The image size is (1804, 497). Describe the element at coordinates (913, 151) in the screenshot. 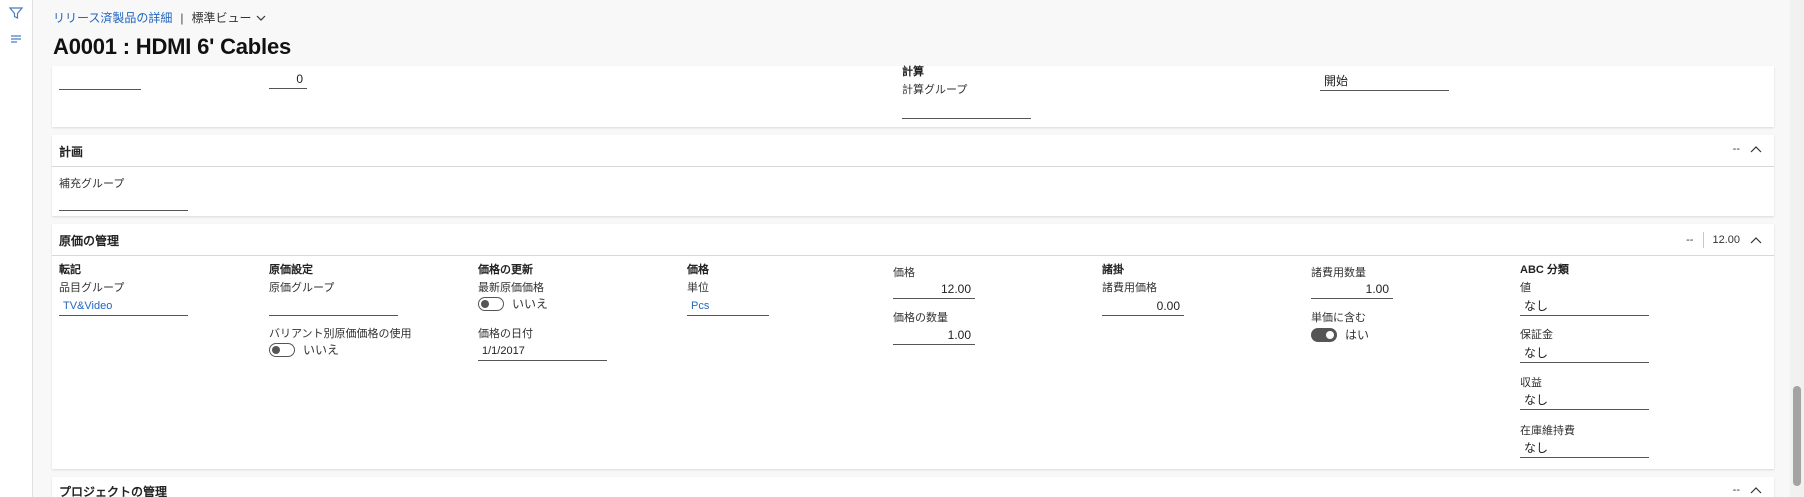

I see `planning-header: 計画 --` at that location.